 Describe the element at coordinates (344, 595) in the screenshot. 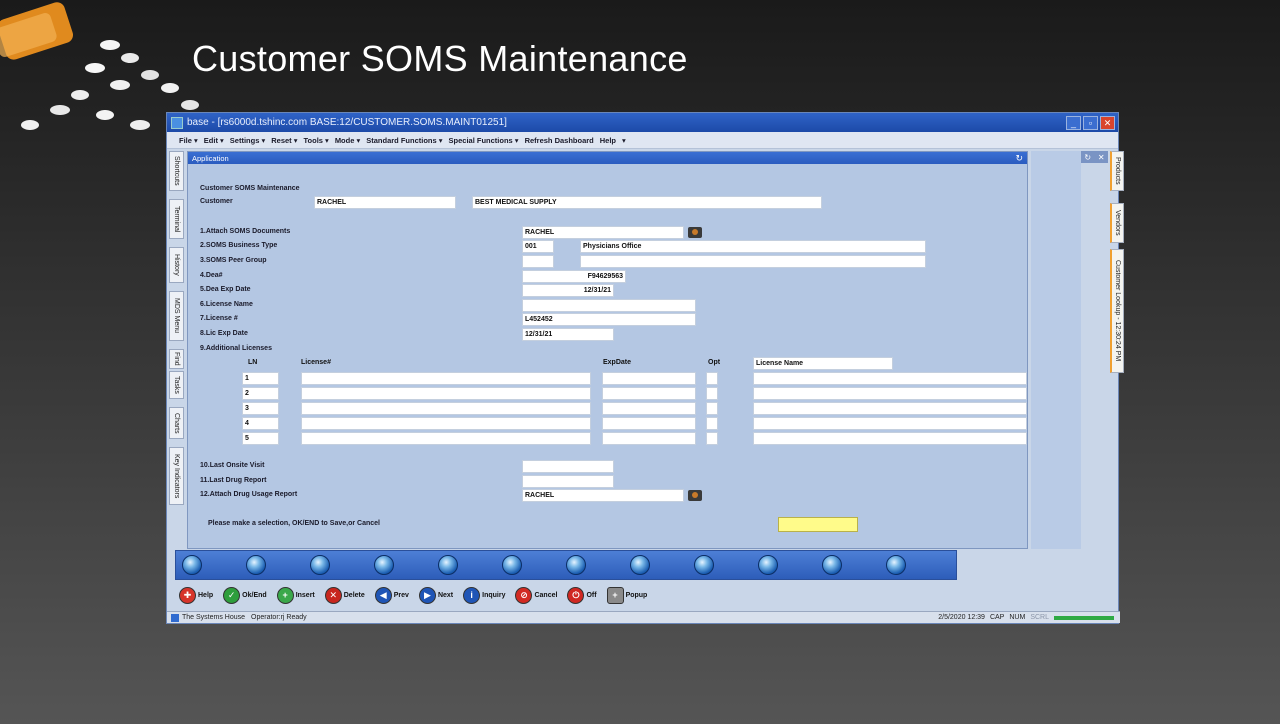

I see `delete-button: ✕ Delete` at that location.